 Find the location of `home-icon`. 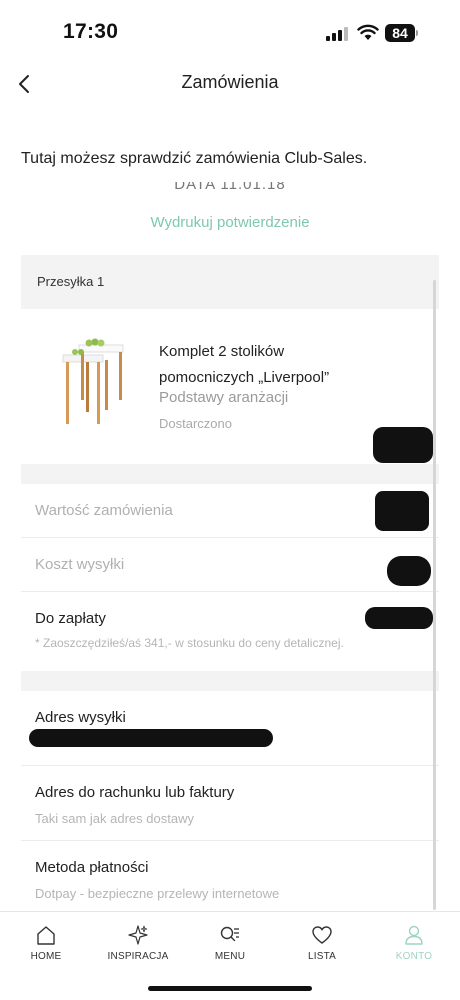

home-icon is located at coordinates (46, 935).